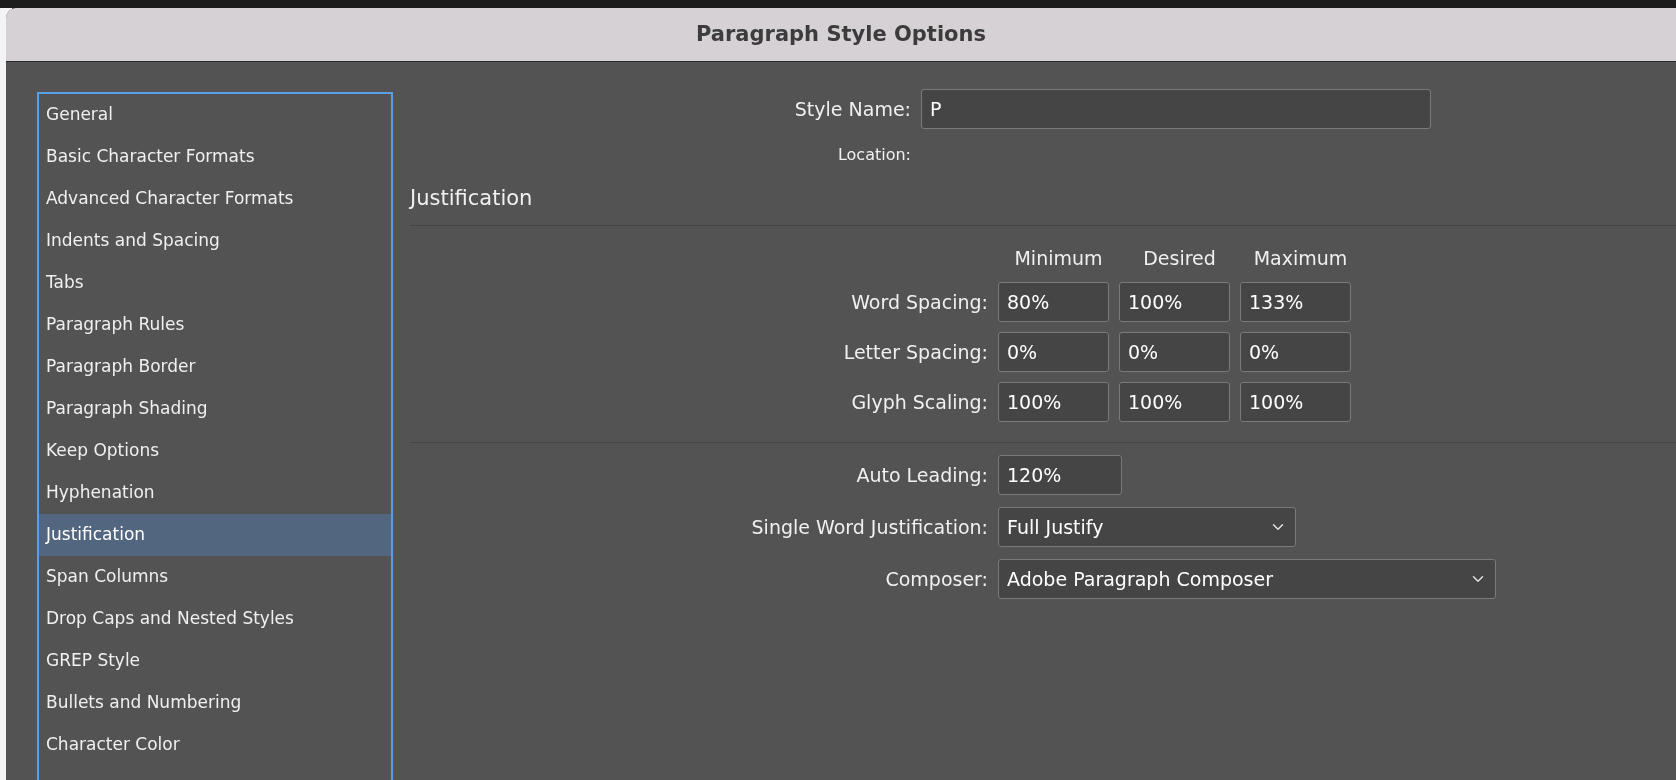 The width and height of the screenshot is (1676, 780). What do you see at coordinates (215, 115) in the screenshot?
I see `category-item: General` at bounding box center [215, 115].